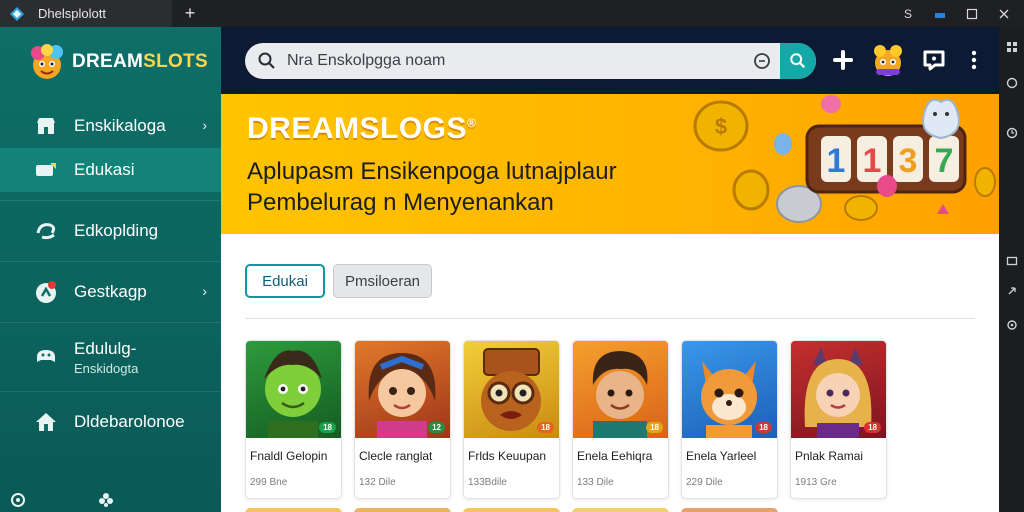 Image resolution: width=1024 pixels, height=512 pixels. I want to click on banner-title-mark: ®, so click(472, 123).